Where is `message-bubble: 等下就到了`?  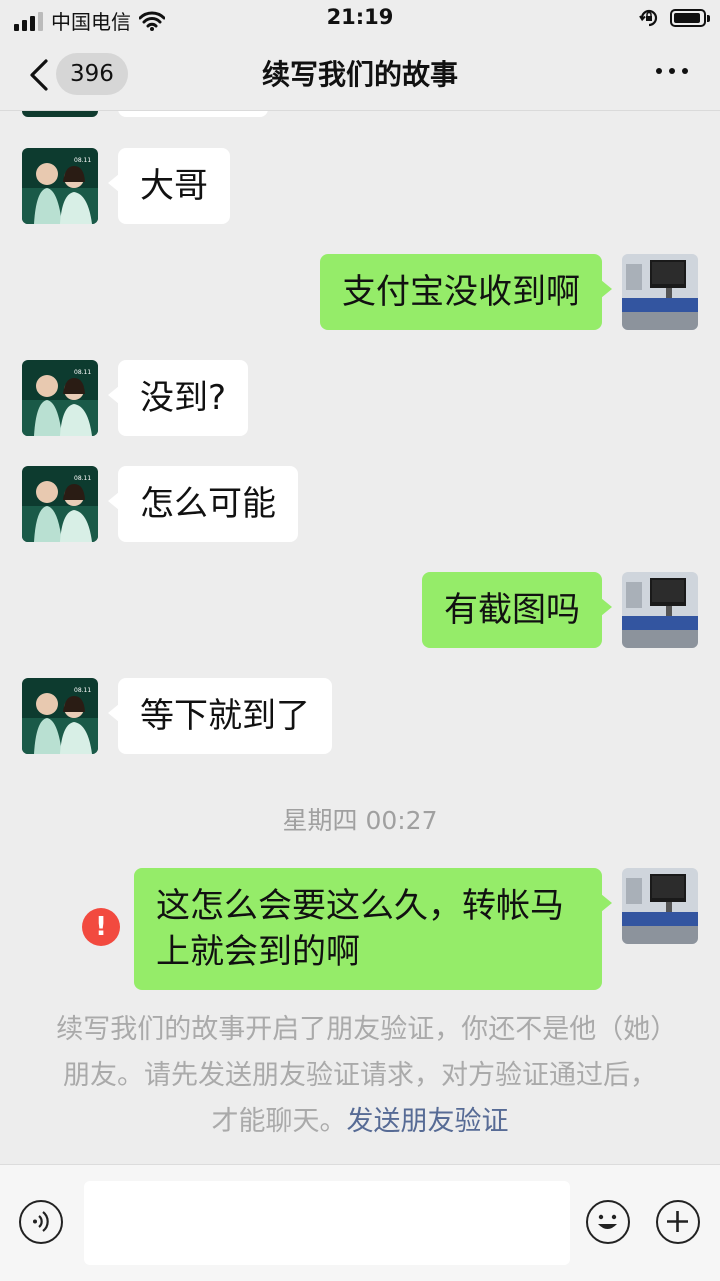
message-bubble: 等下就到了 is located at coordinates (220, 716).